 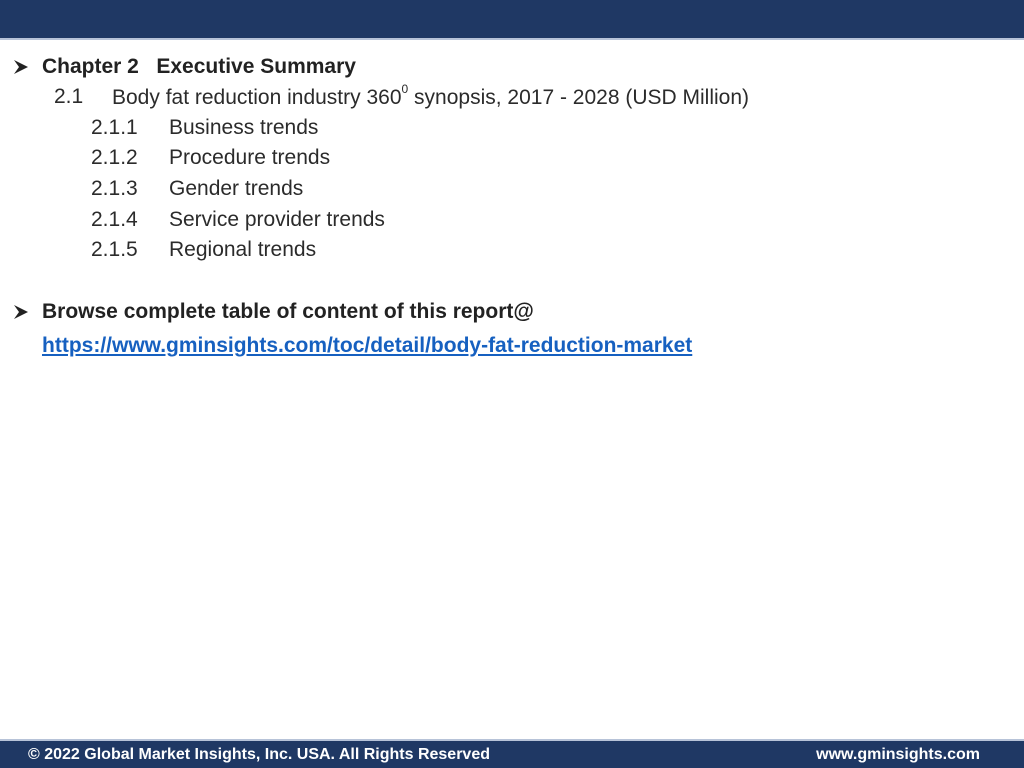 What do you see at coordinates (244, 127) in the screenshot?
I see `subsection-title: Business trends` at bounding box center [244, 127].